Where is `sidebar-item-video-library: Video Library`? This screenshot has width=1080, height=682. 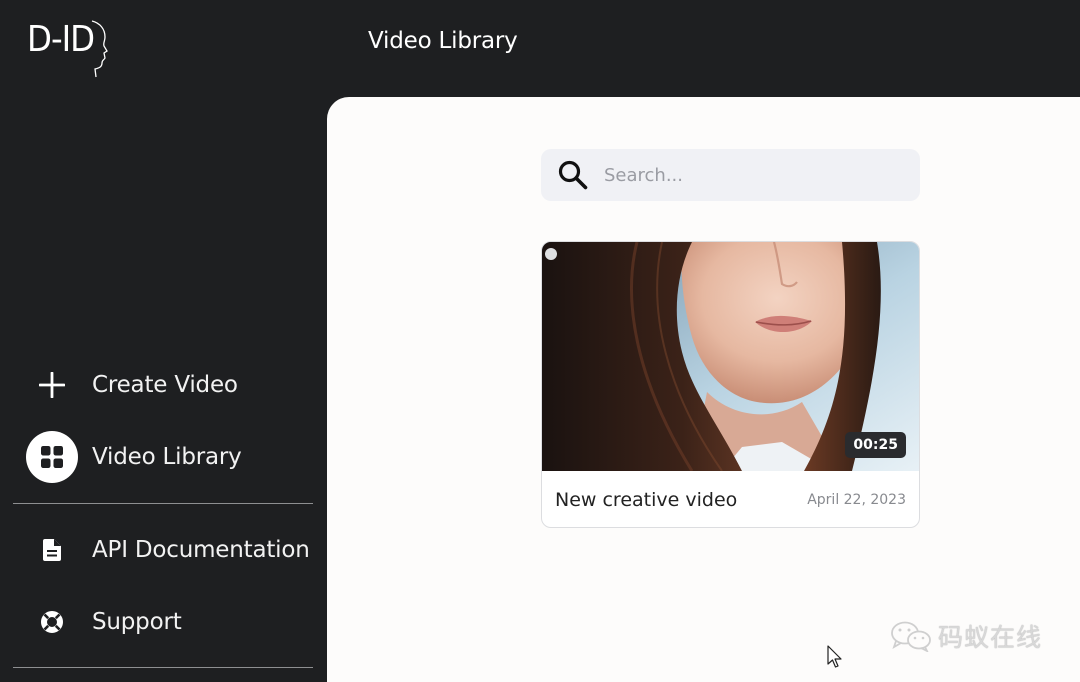 sidebar-item-video-library: Video Library is located at coordinates (134, 457).